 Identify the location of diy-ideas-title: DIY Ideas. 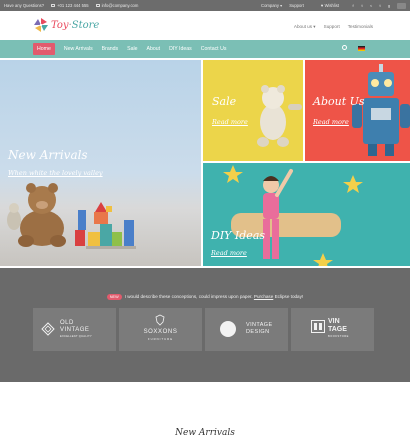
(238, 235).